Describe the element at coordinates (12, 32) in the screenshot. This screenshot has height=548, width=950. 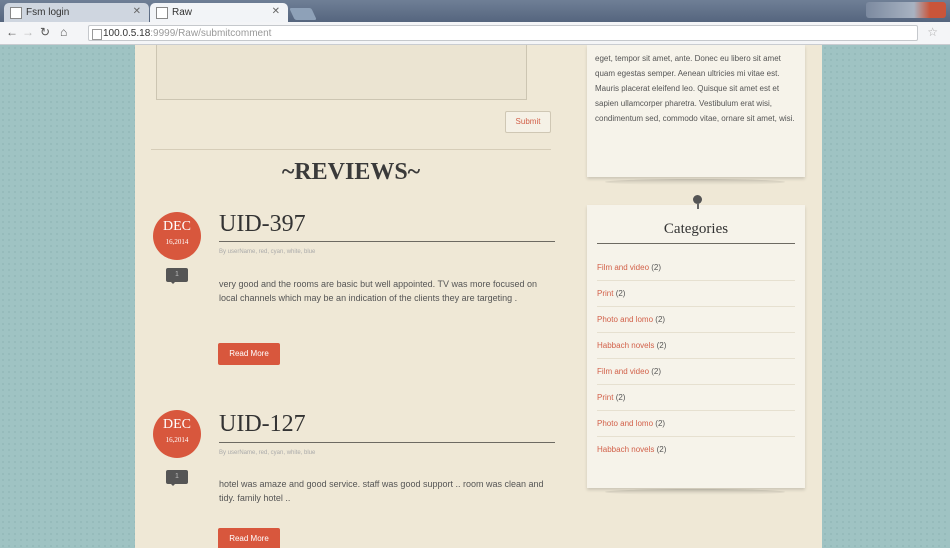
I see `back-icon: ←` at that location.